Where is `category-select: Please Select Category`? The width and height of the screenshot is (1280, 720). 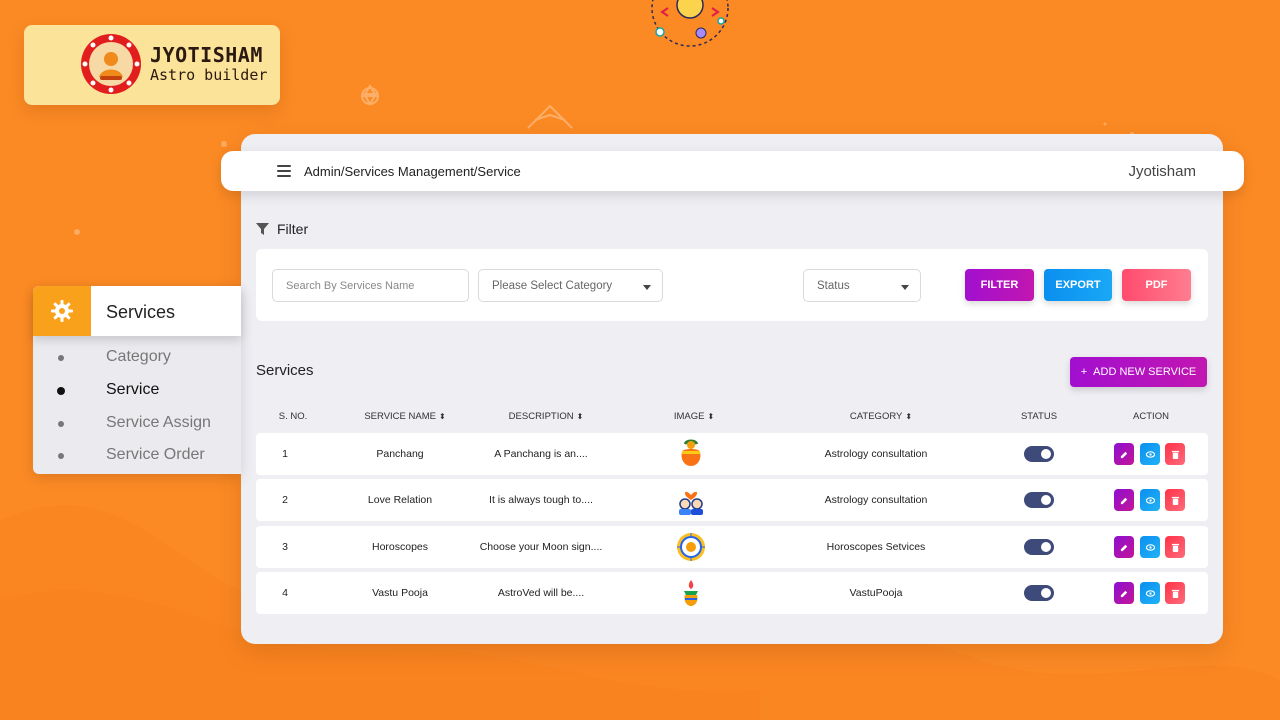
category-select: Please Select Category is located at coordinates (570, 285).